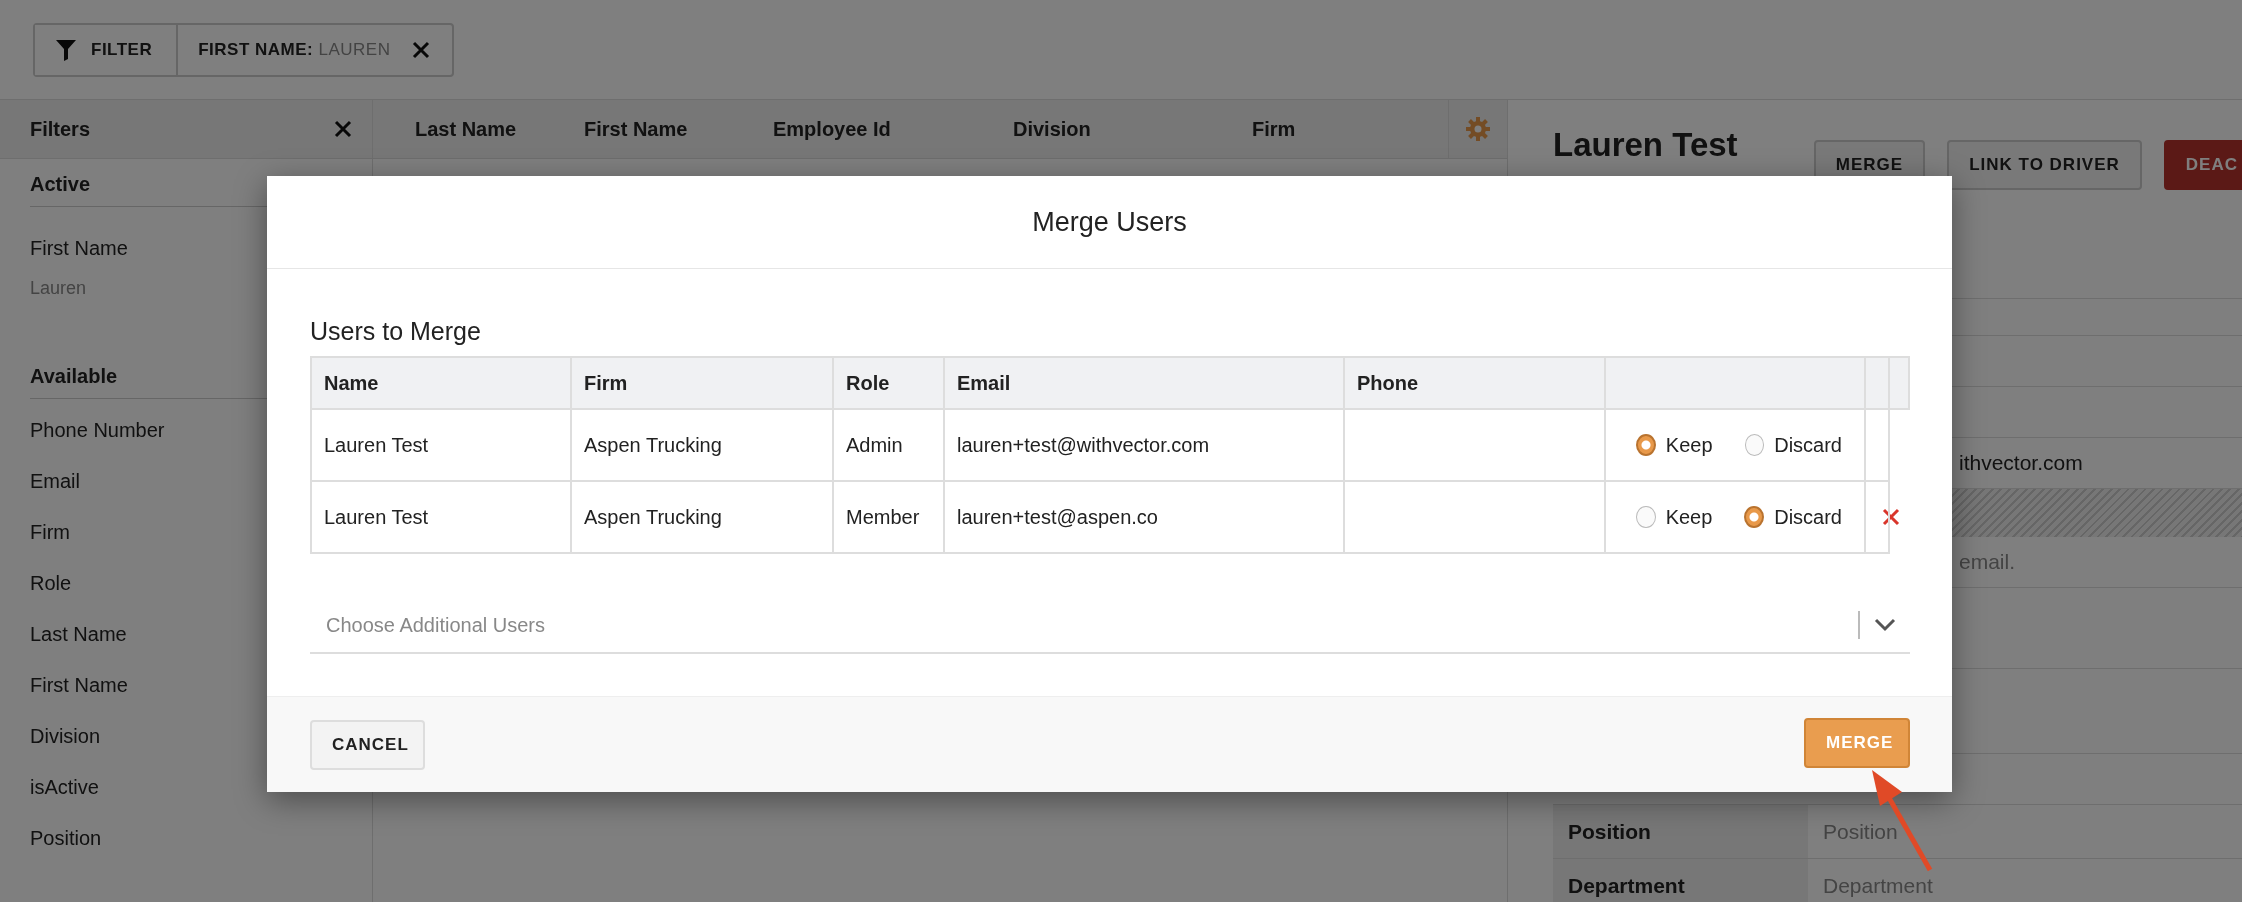  I want to click on column-header: Division, so click(1132, 129).